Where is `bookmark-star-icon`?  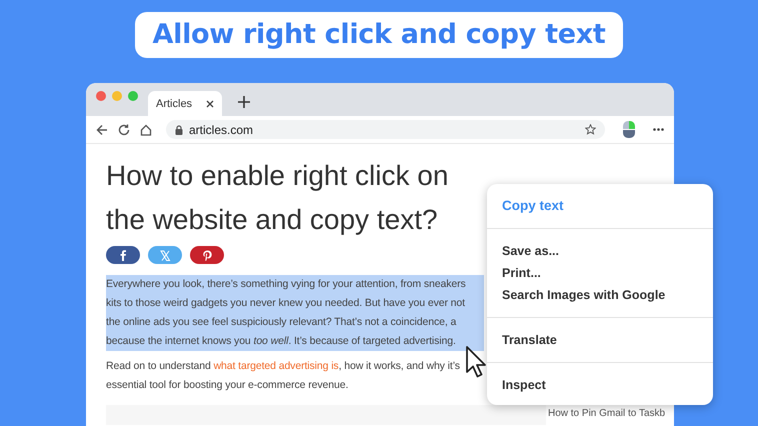 bookmark-star-icon is located at coordinates (590, 129).